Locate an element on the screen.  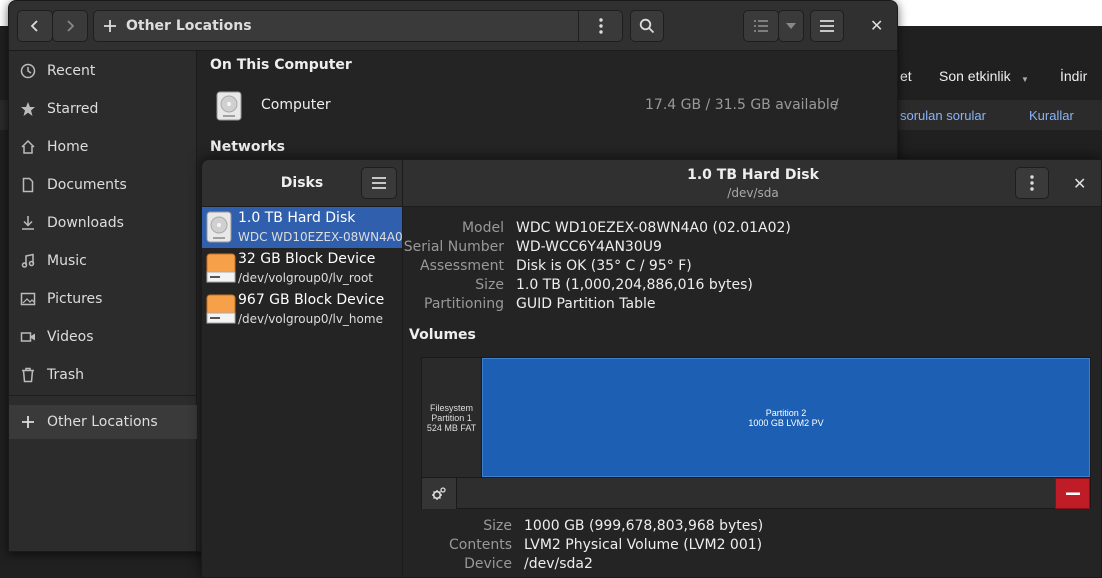
delete-partition-button is located at coordinates (1072, 493).